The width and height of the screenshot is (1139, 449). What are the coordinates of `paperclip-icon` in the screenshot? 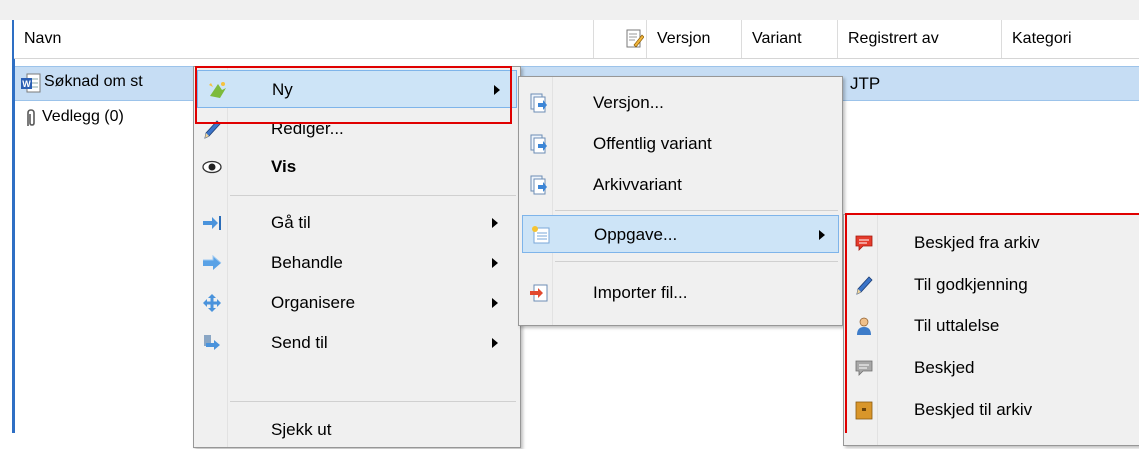 It's located at (31, 117).